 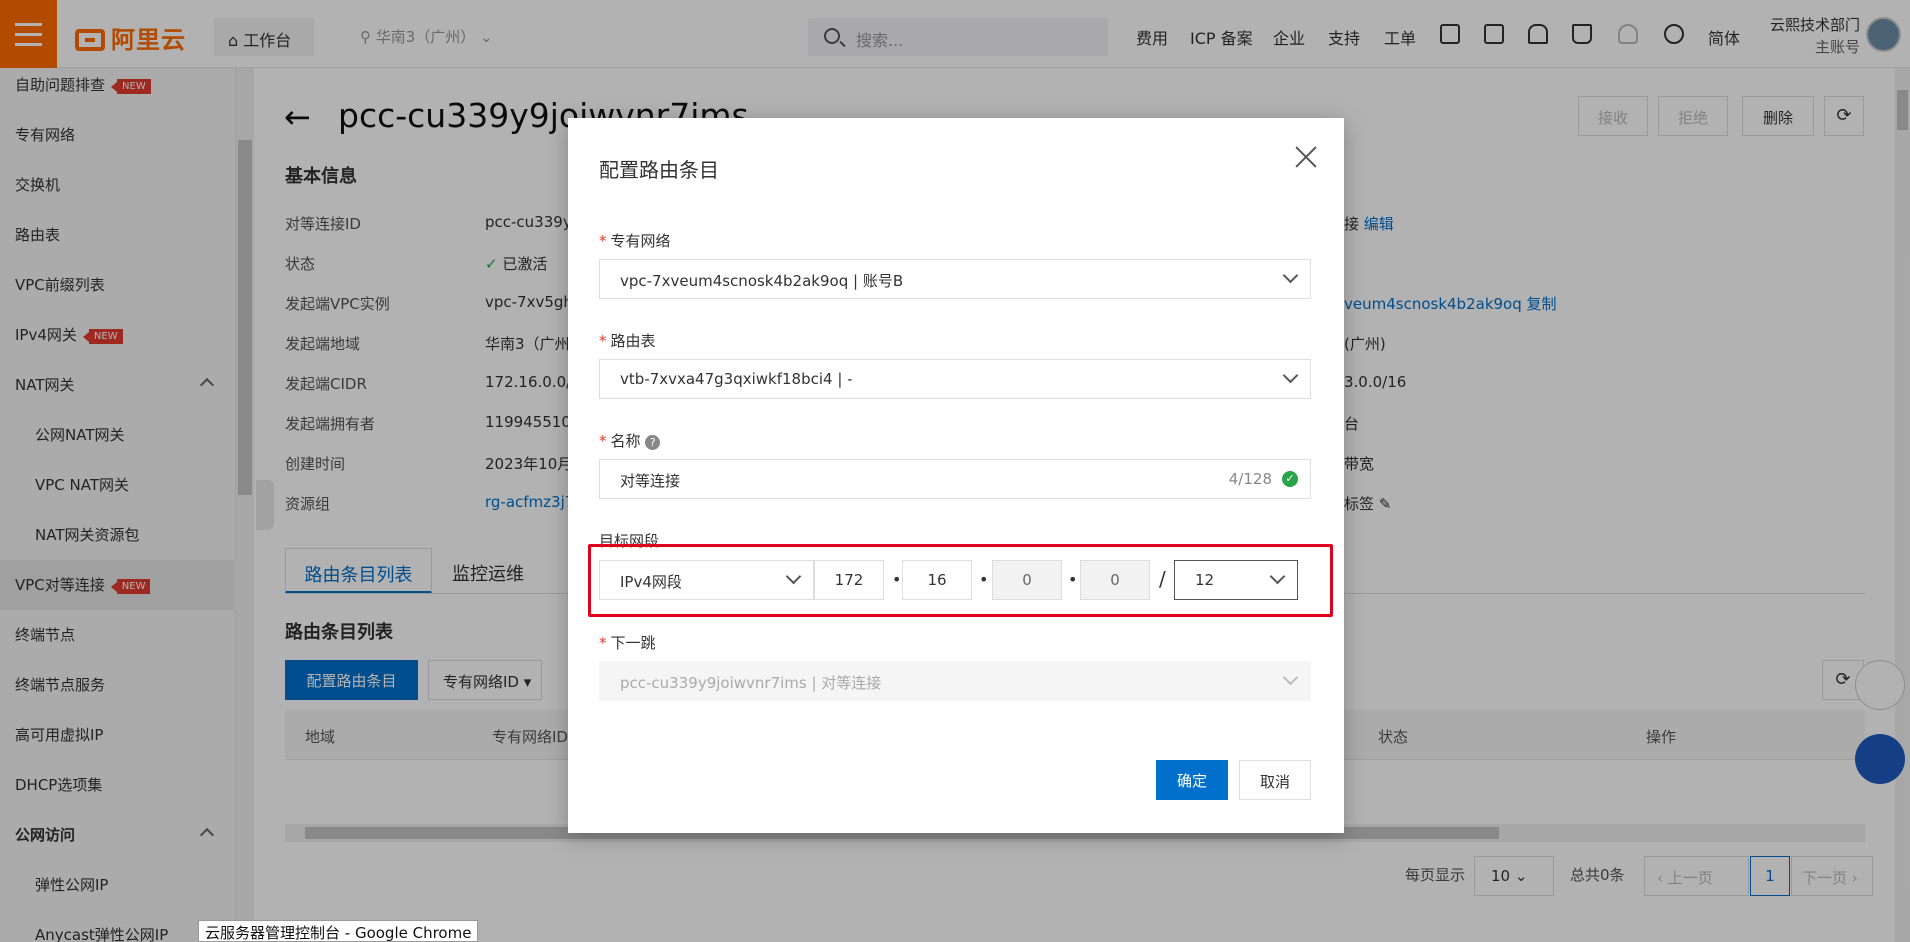 I want to click on cancel-button: 取消, so click(x=1275, y=780).